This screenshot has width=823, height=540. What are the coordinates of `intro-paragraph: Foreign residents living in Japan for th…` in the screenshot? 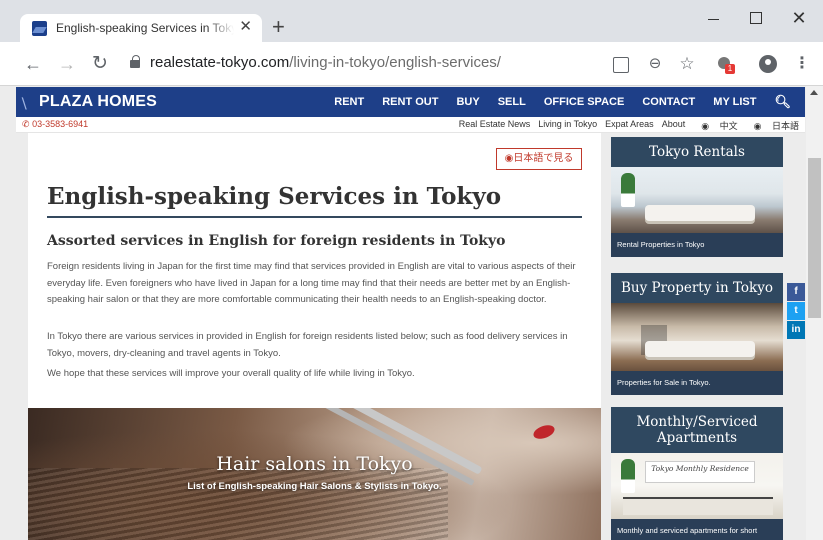 It's located at (311, 283).